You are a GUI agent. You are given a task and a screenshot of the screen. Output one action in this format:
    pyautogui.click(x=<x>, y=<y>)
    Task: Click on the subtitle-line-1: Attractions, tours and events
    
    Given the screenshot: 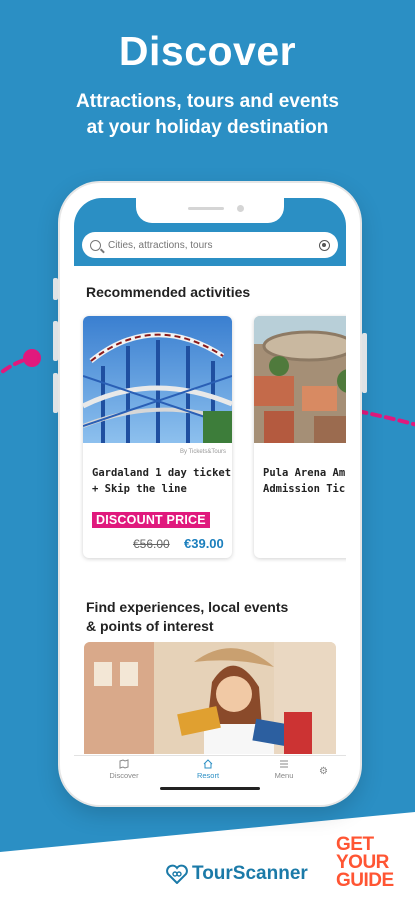 What is the action you would take?
    pyautogui.click(x=207, y=101)
    